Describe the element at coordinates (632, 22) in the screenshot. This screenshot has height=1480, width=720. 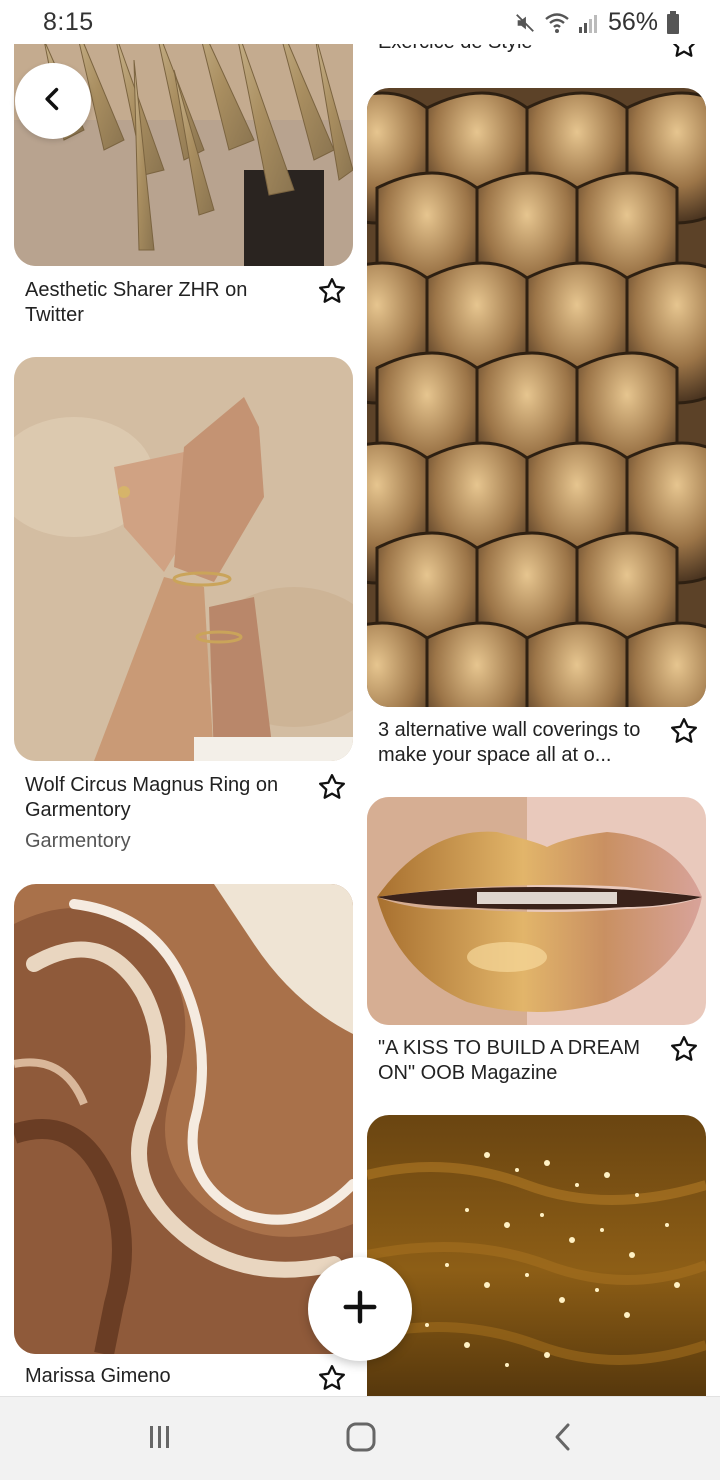
I see `battery-percentage: 56%` at that location.